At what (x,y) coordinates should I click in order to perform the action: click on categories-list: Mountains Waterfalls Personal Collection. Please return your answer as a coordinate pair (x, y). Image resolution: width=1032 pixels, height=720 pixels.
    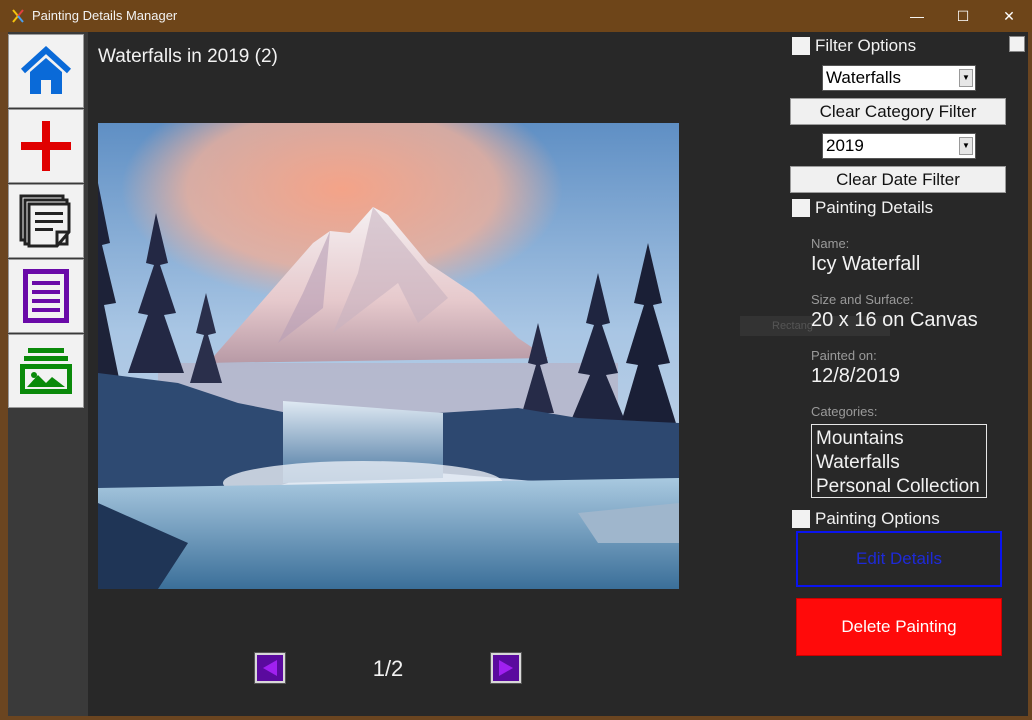
    Looking at the image, I should click on (899, 461).